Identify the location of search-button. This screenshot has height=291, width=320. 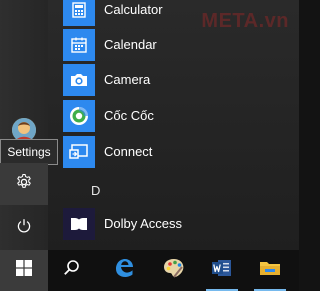
(72, 270).